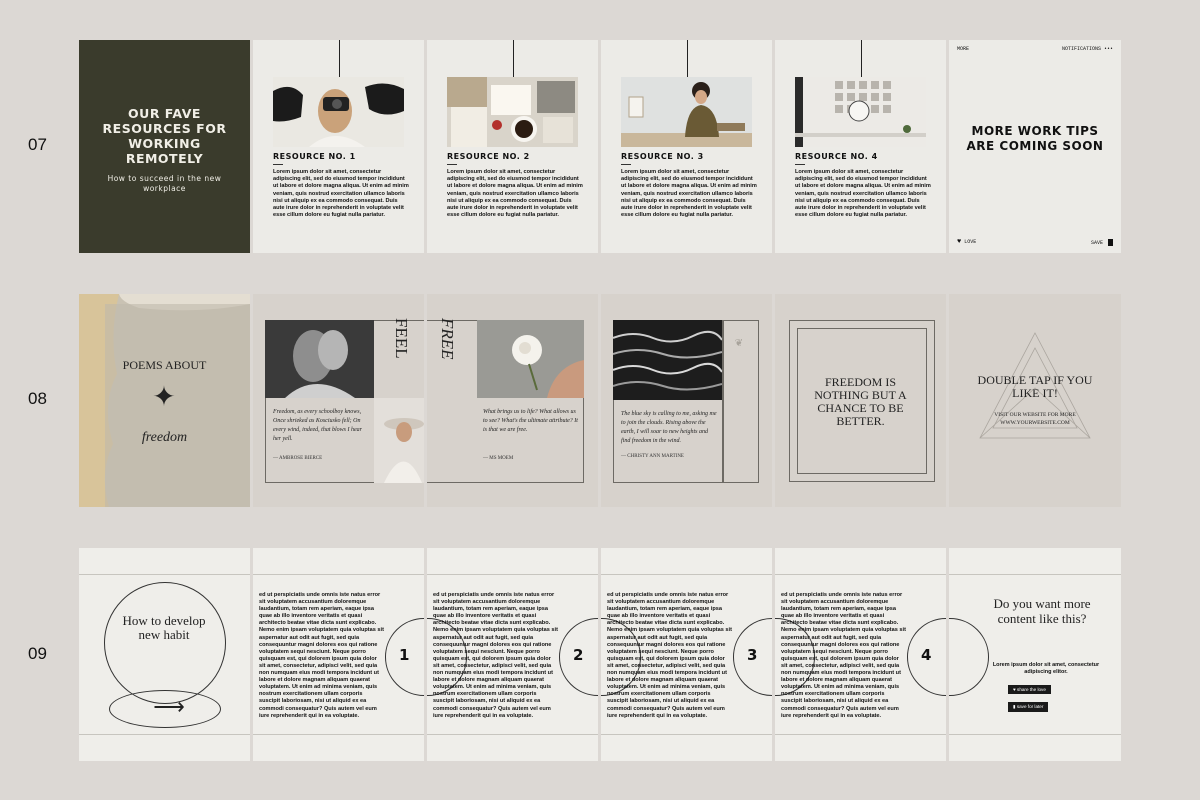  Describe the element at coordinates (969, 657) in the screenshot. I see `number-circle` at that location.